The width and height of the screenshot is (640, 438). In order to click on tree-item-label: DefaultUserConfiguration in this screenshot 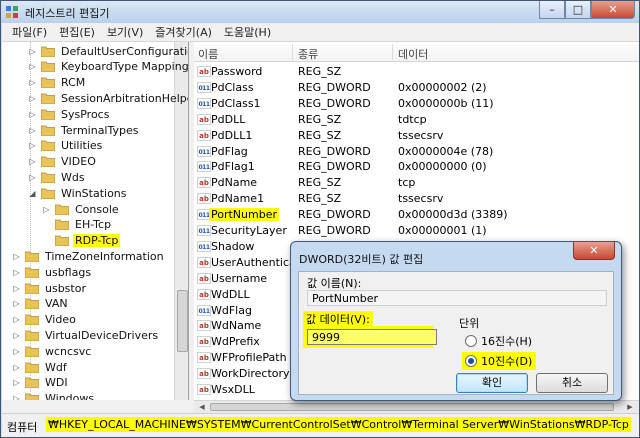, I will do `click(125, 51)`.